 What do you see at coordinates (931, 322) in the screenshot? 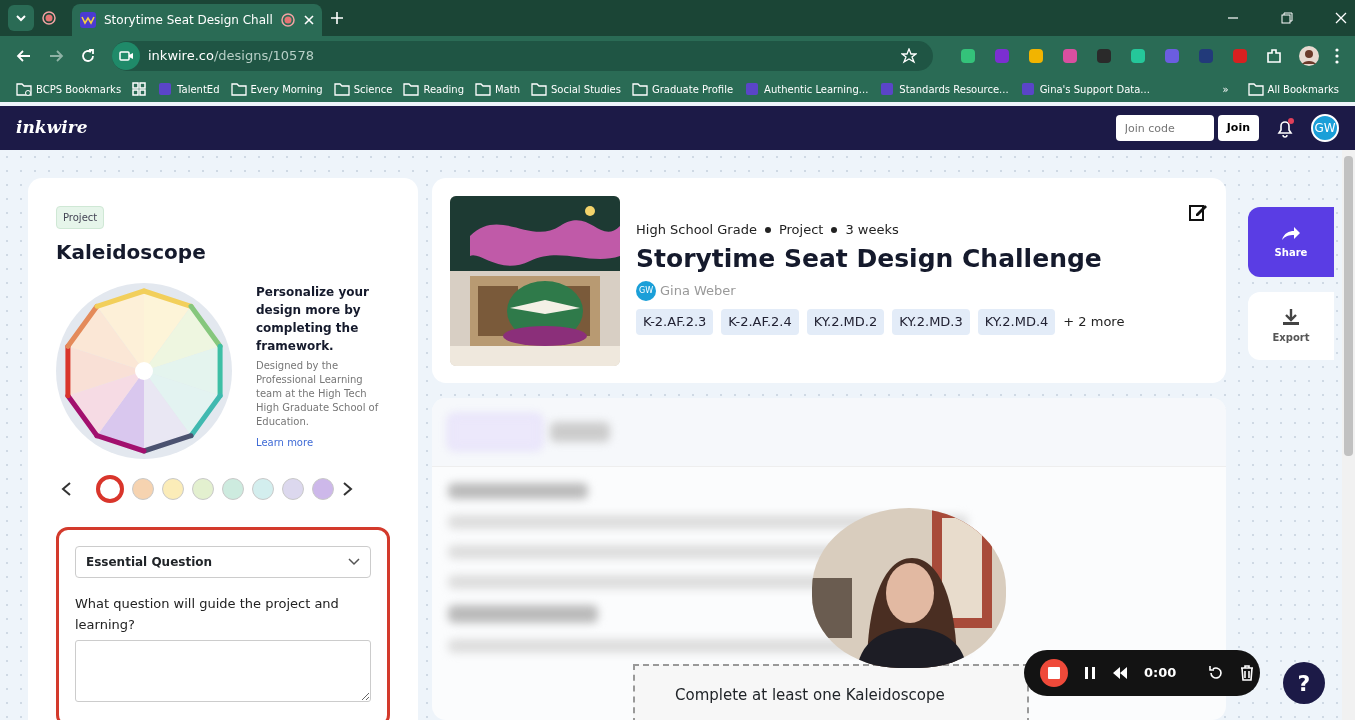
I see `standard-tag: KY.2.MD.3` at bounding box center [931, 322].